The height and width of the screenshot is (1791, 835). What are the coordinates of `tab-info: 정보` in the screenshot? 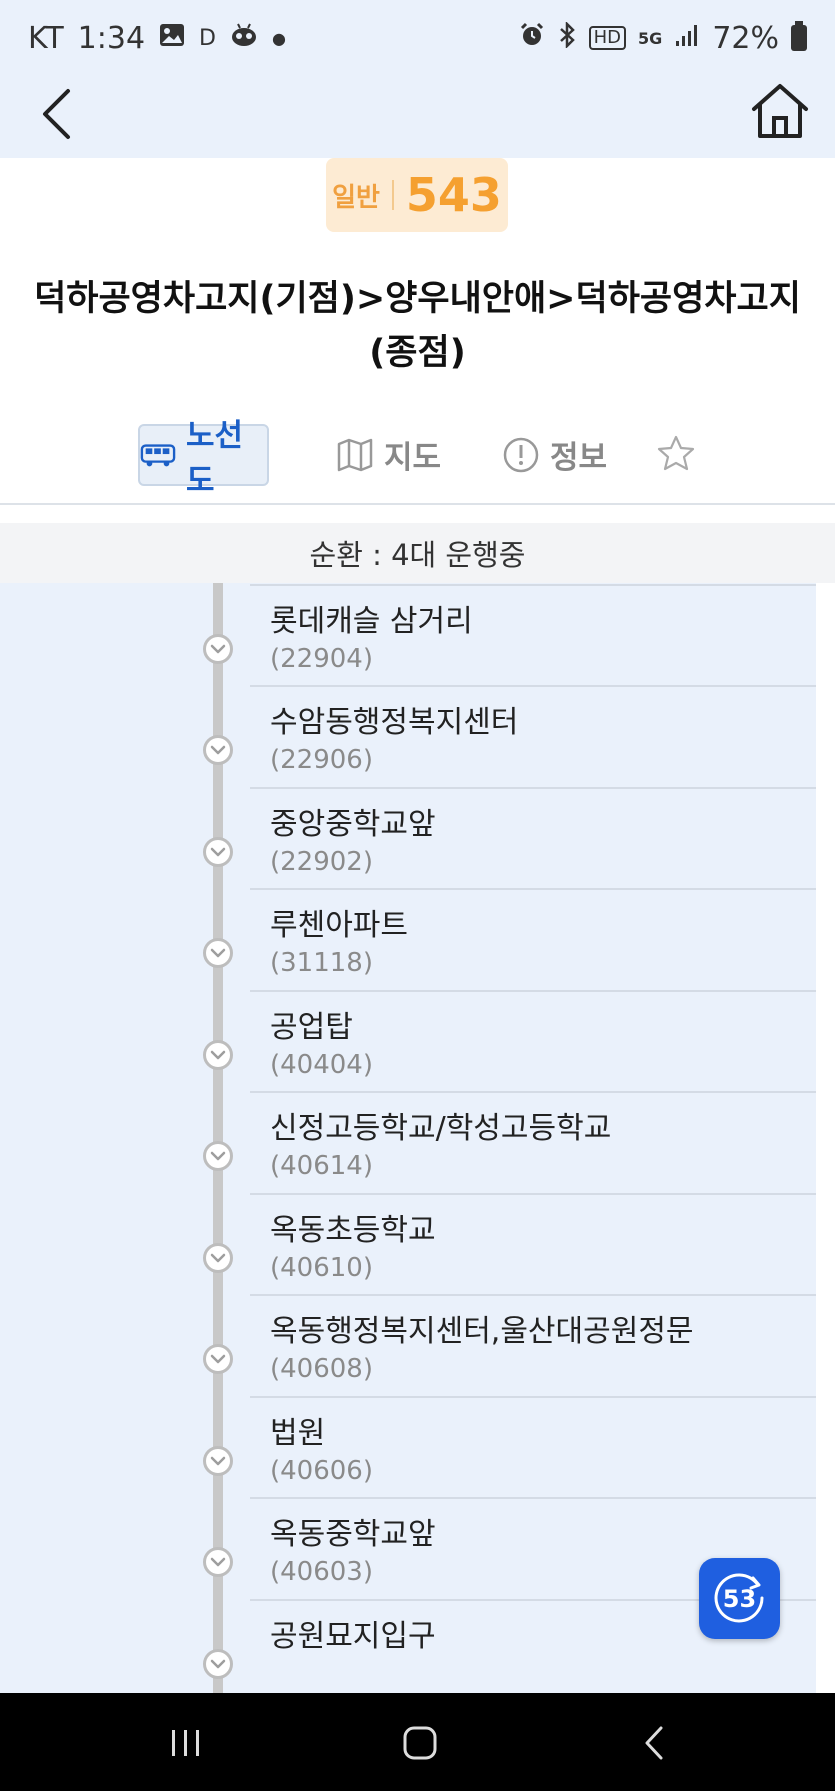 It's located at (554, 454).